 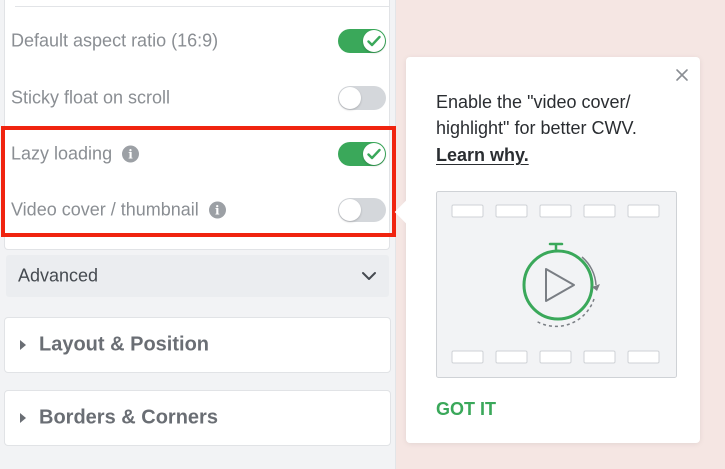 What do you see at coordinates (482, 155) in the screenshot?
I see `learn-why-link: Learn why.` at bounding box center [482, 155].